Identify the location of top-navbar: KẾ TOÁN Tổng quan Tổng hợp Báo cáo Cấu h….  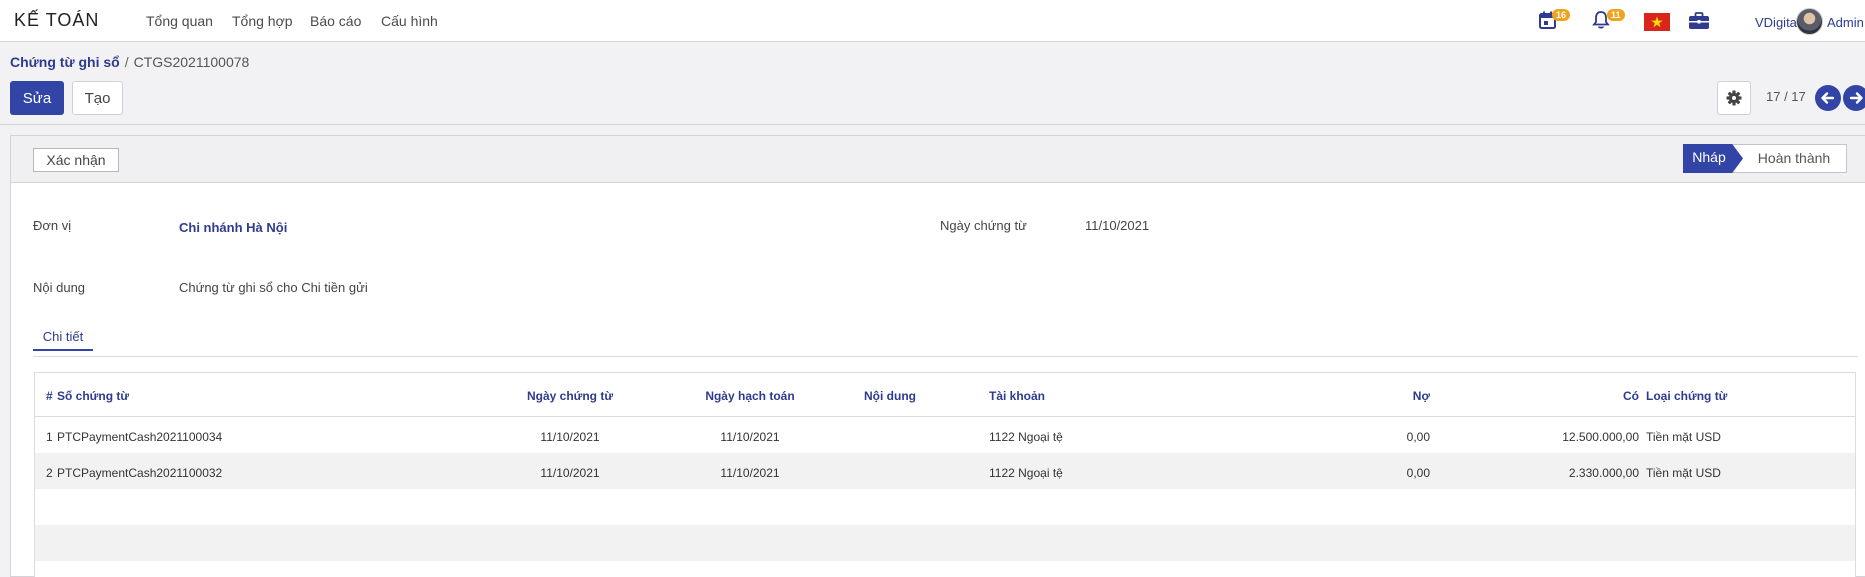
(932, 21).